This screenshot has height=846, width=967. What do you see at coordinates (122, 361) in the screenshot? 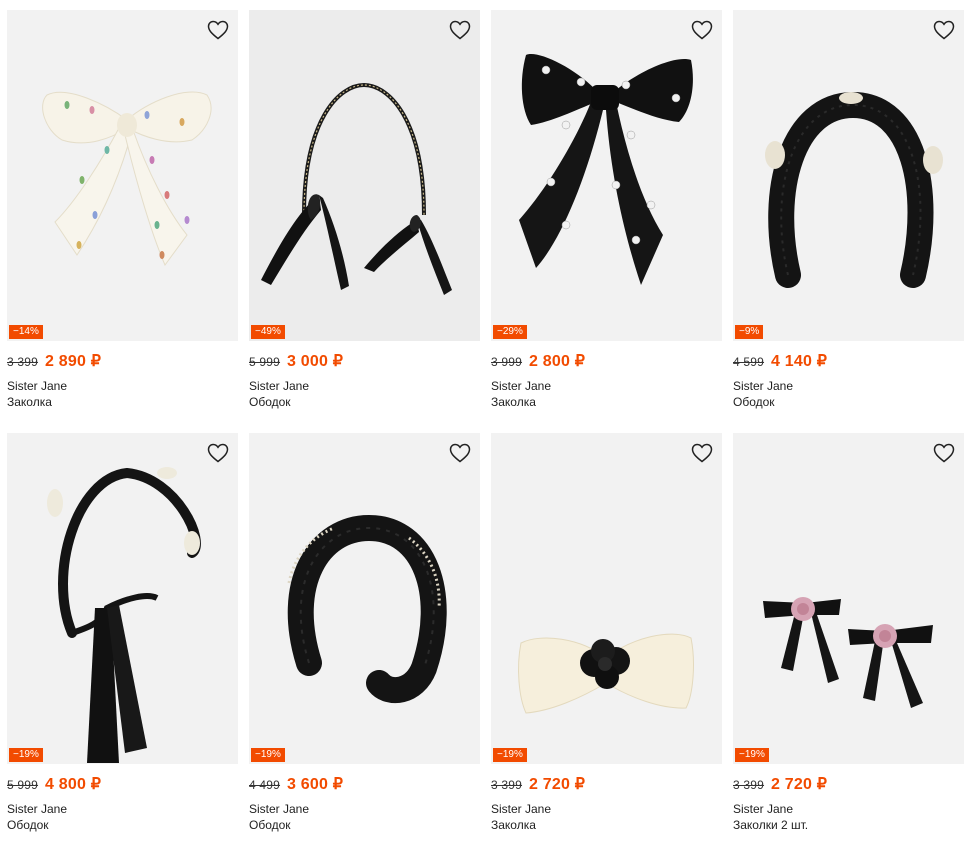
I see `price-row: 3 399 2 890 ₽` at bounding box center [122, 361].